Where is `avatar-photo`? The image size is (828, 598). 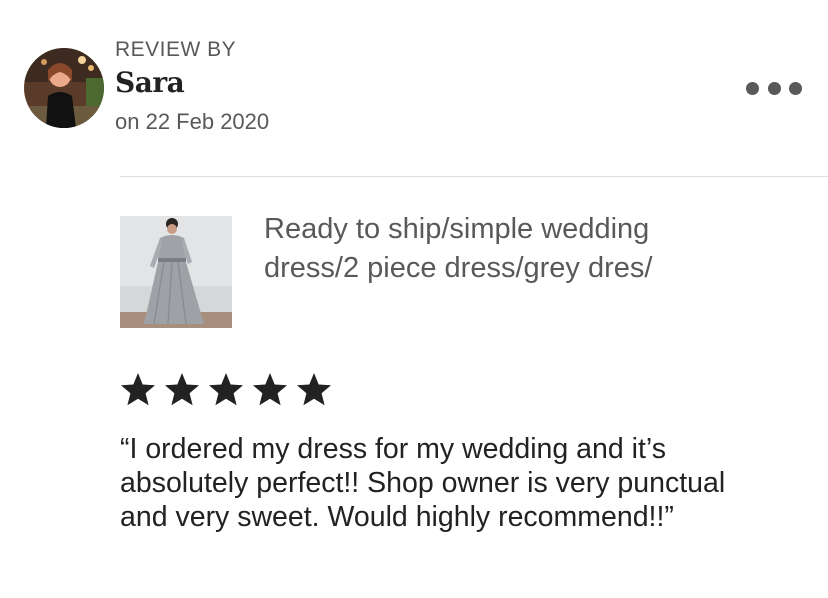 avatar-photo is located at coordinates (64, 88).